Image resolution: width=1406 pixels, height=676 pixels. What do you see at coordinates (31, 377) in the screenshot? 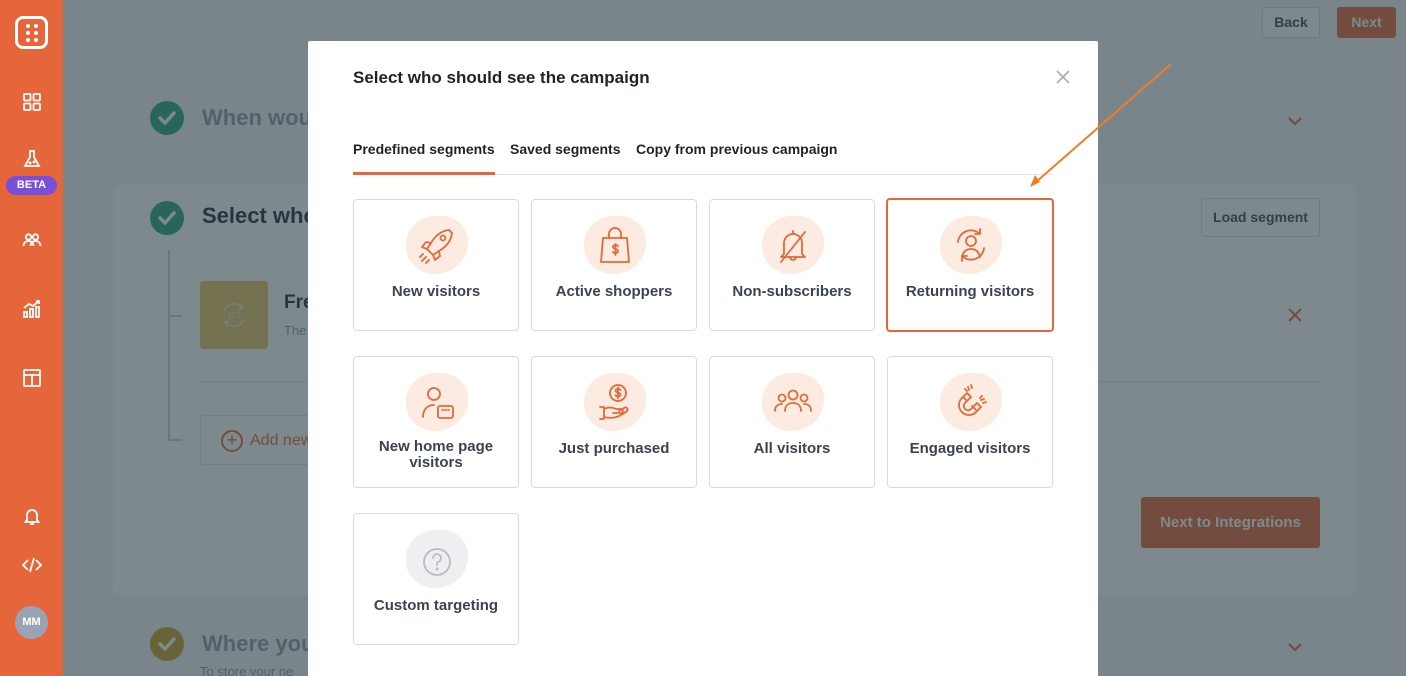
I see `layout-icon` at bounding box center [31, 377].